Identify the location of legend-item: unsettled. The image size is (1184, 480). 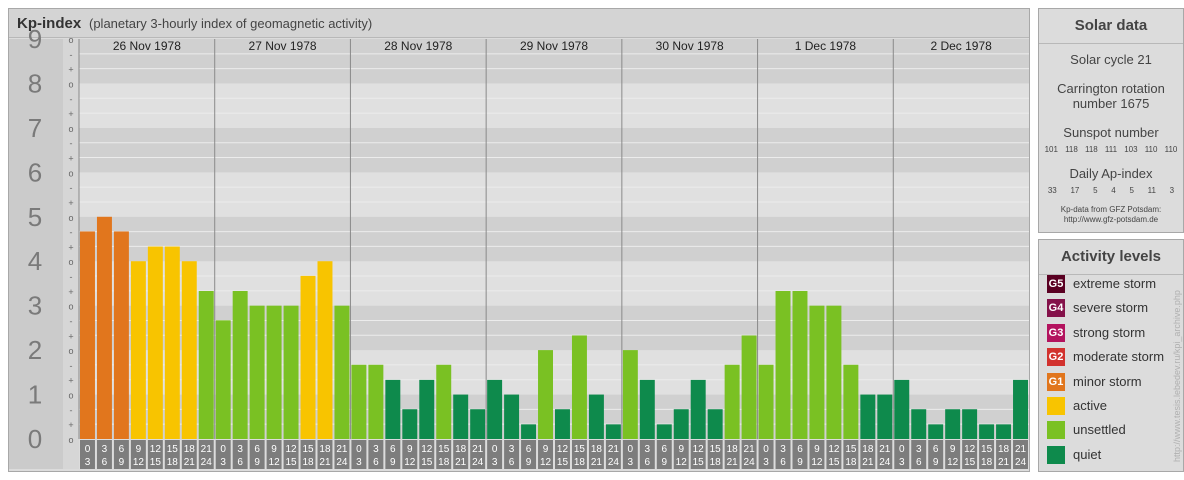
(1114, 430).